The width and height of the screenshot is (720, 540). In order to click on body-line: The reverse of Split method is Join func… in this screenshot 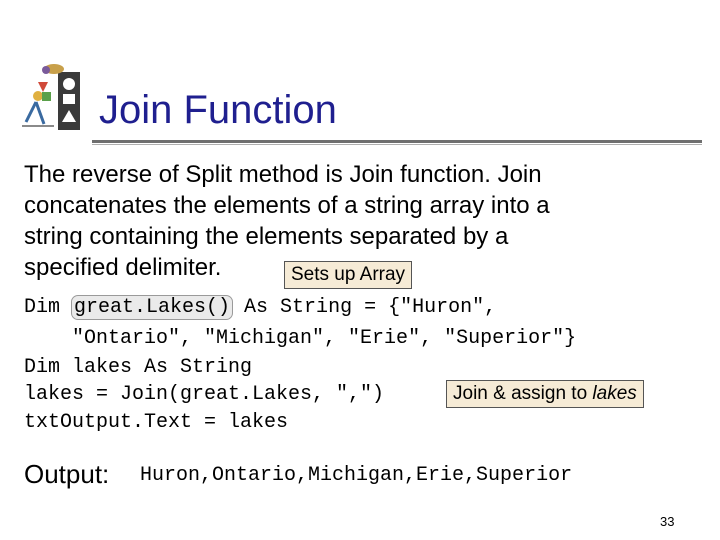, I will do `click(283, 174)`.